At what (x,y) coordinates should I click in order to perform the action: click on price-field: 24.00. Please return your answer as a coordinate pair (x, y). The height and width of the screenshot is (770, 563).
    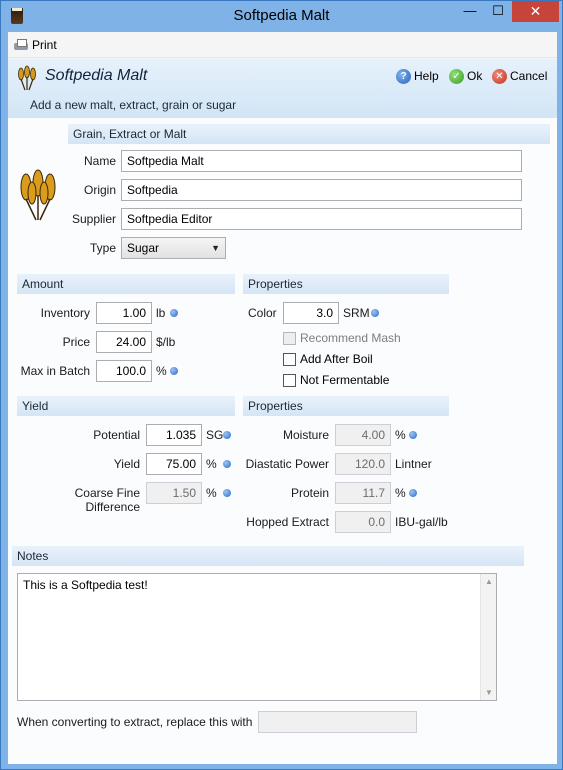
    Looking at the image, I should click on (124, 342).